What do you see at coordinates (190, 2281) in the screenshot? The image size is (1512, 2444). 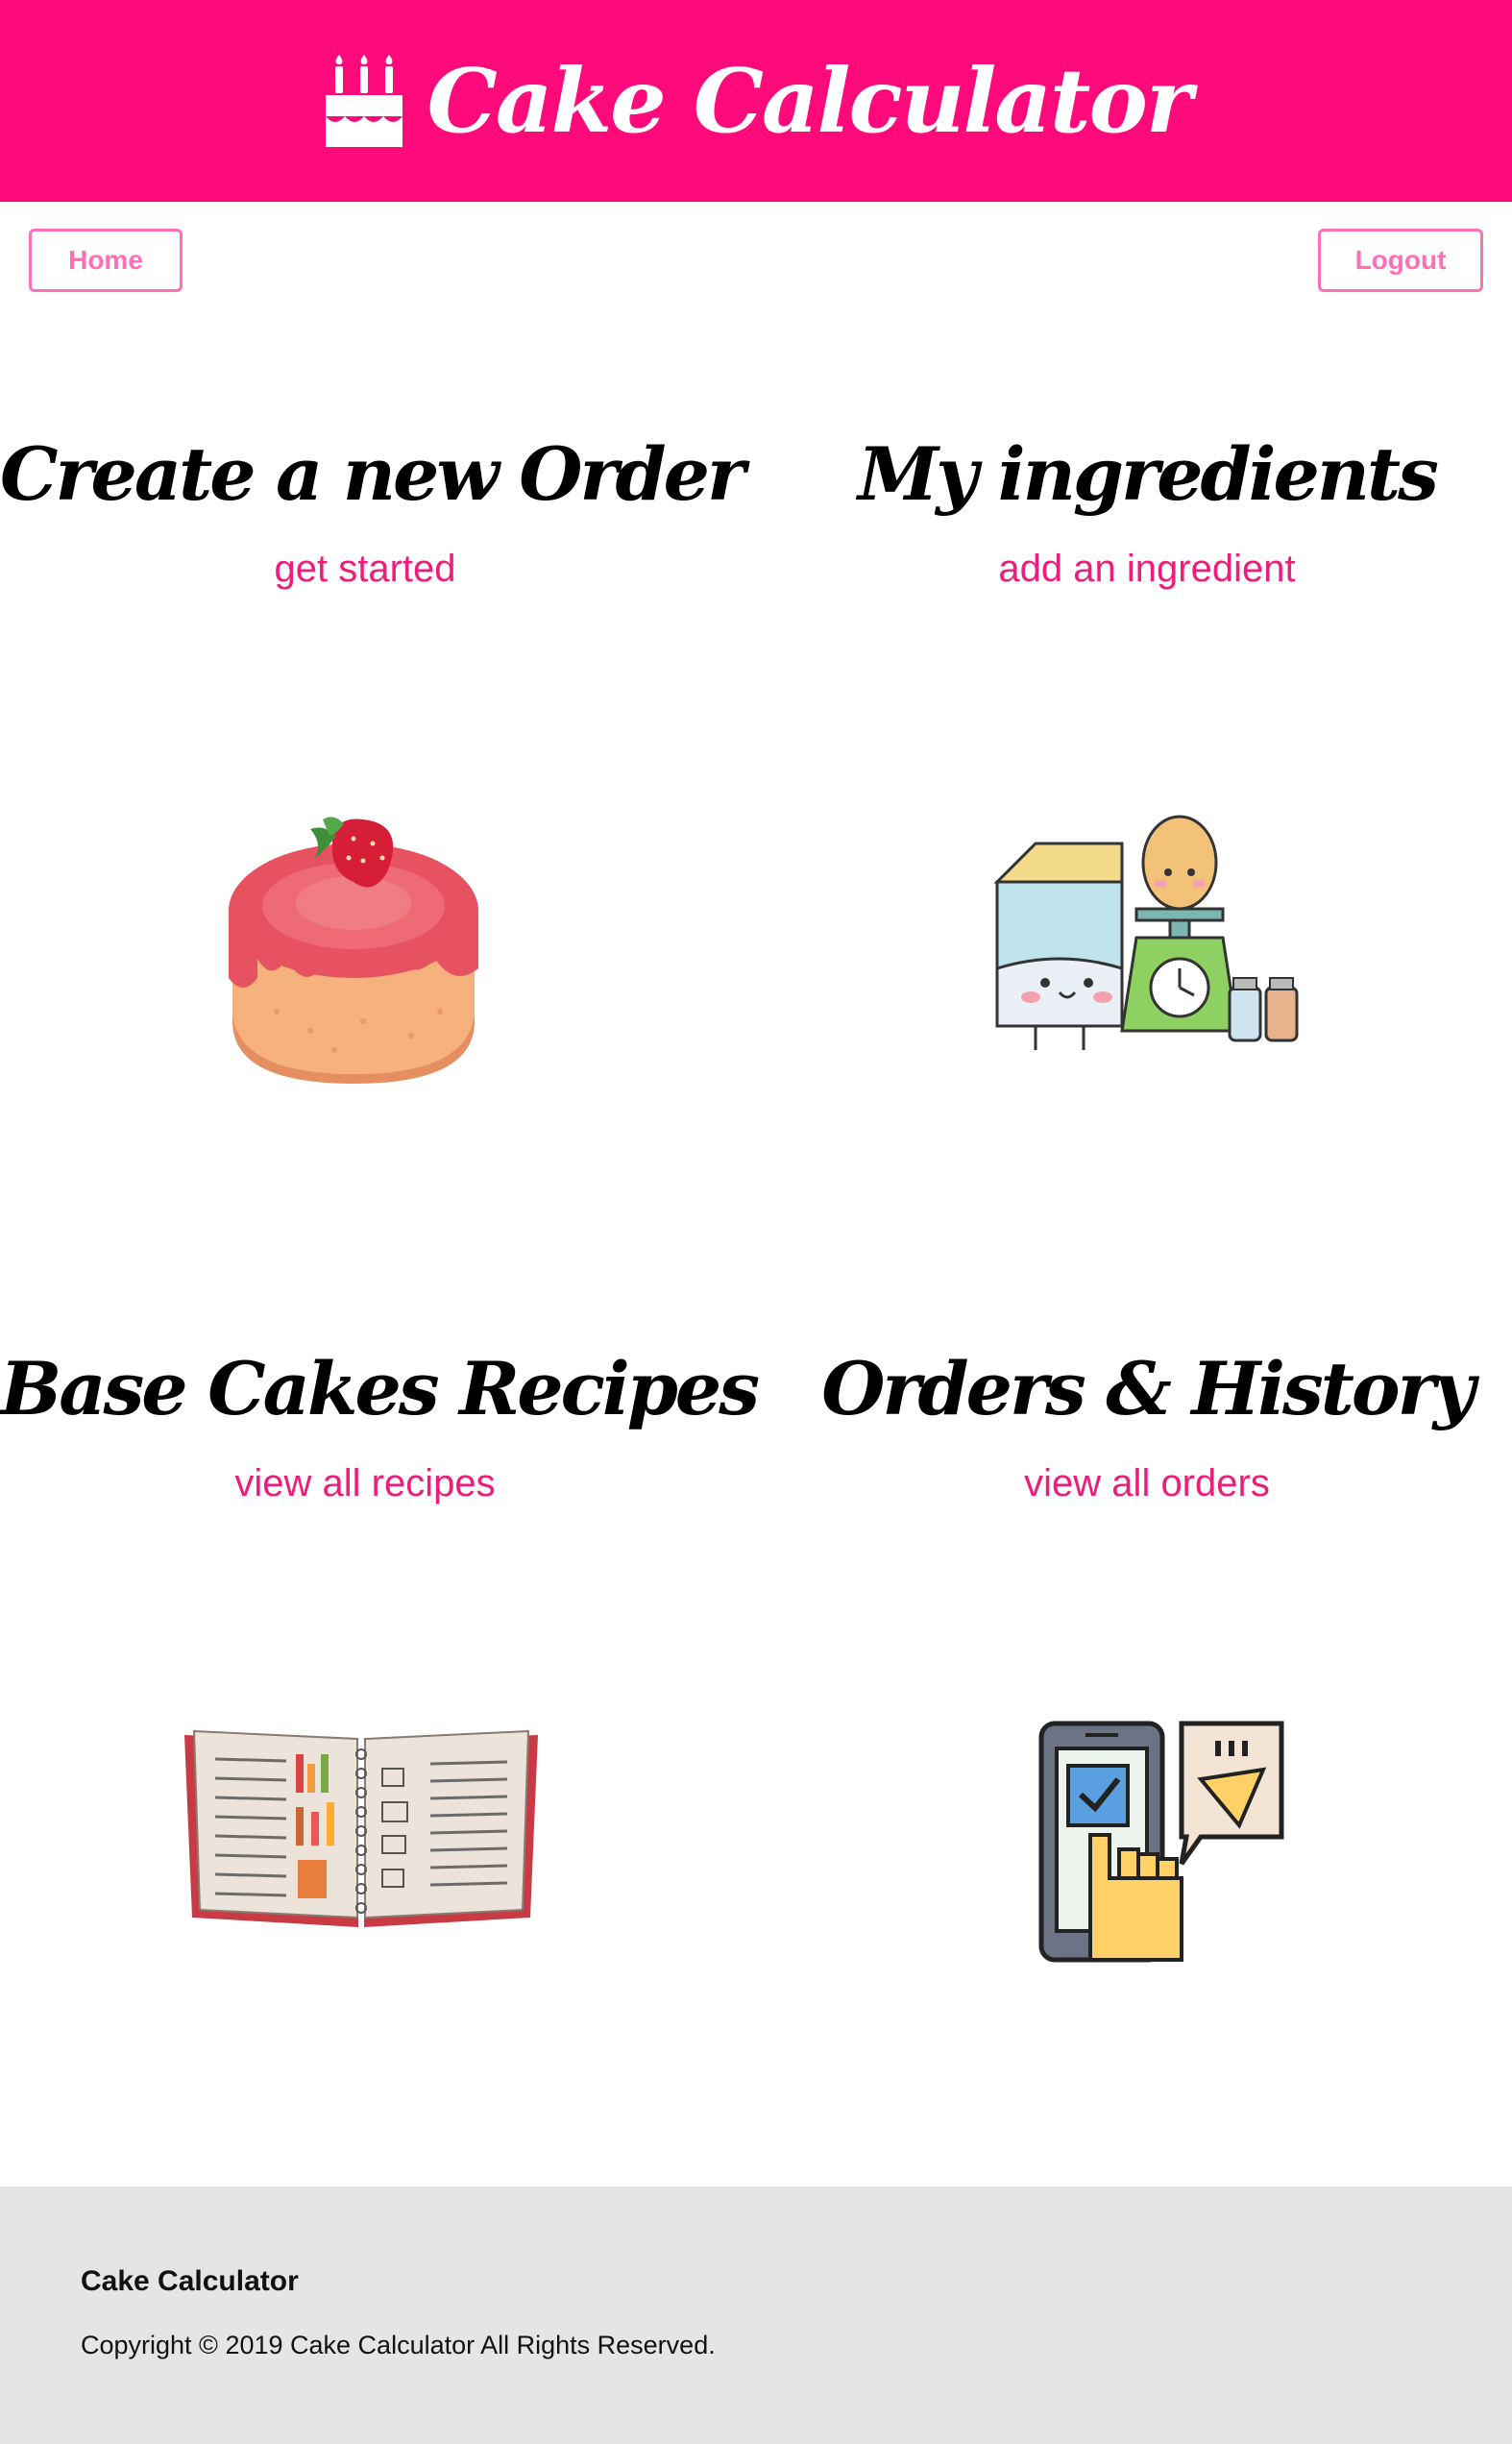 I see `footer-title: Cake Calculator` at bounding box center [190, 2281].